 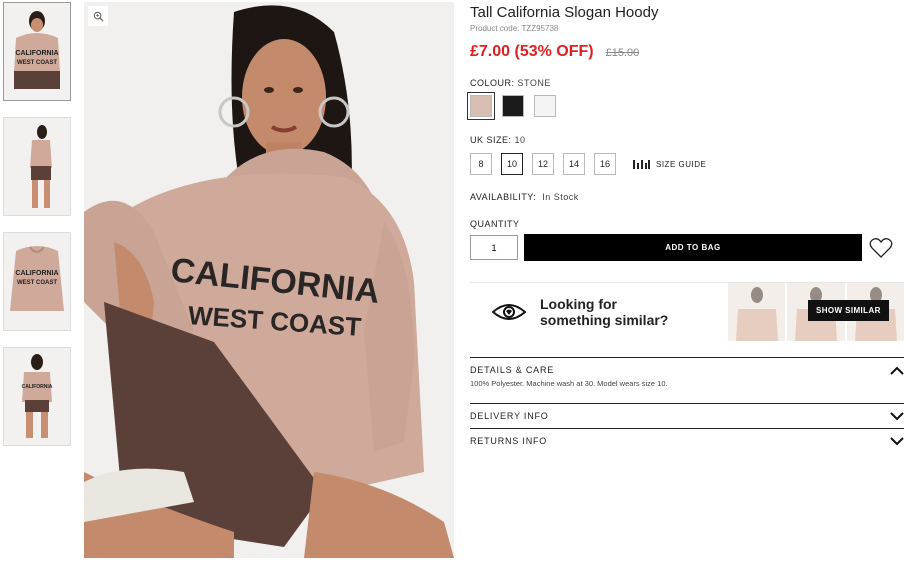 I want to click on returns-info-header: RETURNS INFO, so click(x=687, y=441).